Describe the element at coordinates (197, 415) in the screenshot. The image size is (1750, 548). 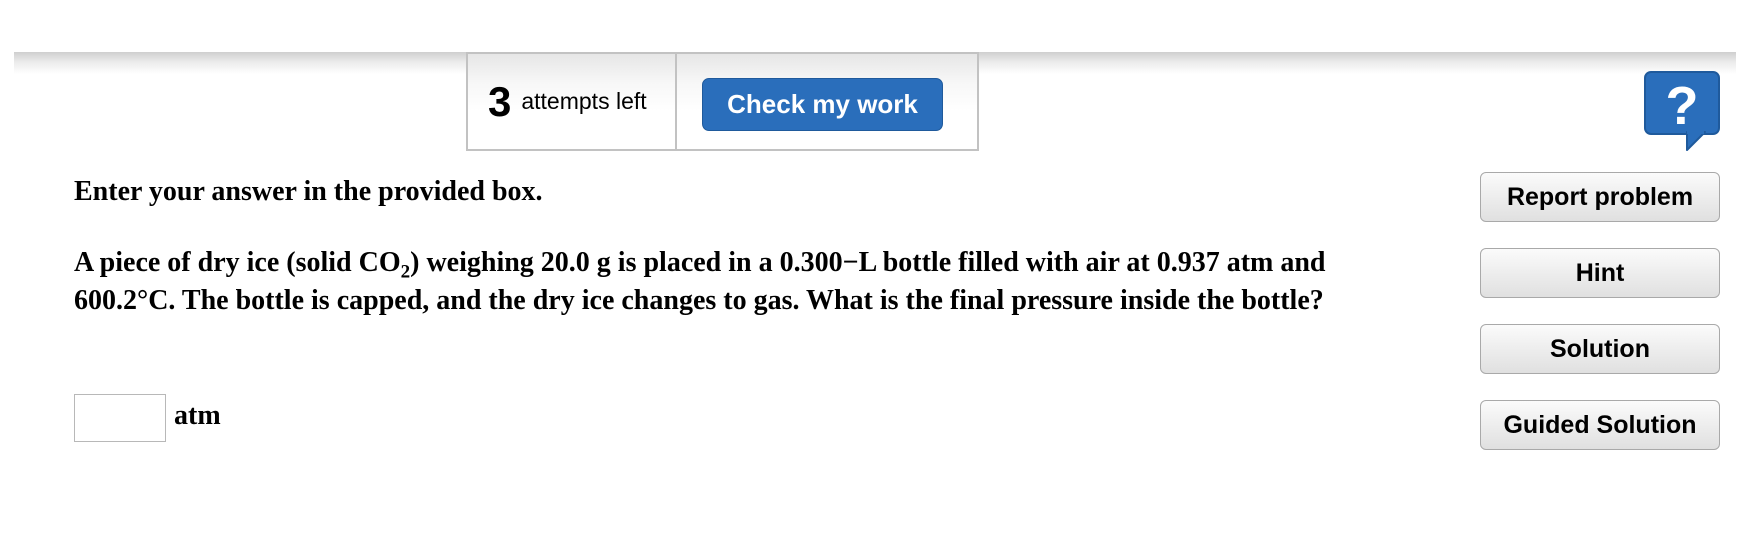
I see `answer-unit-label: atm` at that location.